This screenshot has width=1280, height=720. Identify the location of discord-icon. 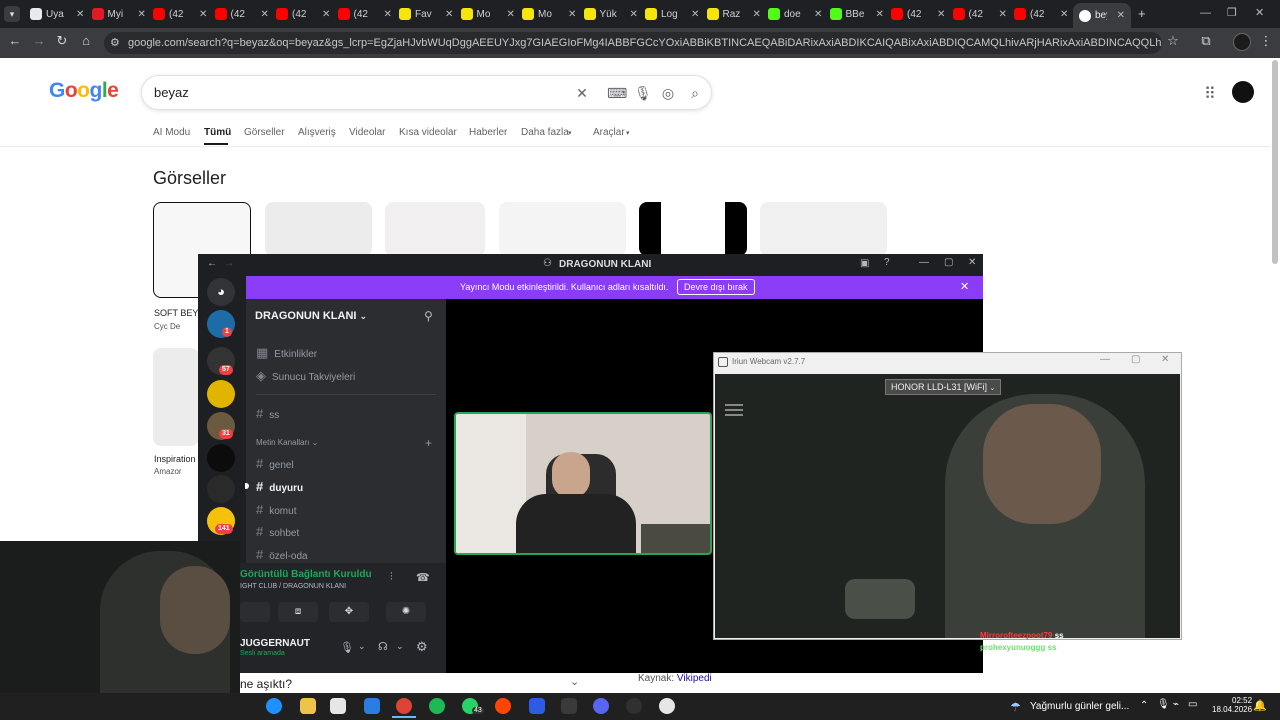
(601, 706).